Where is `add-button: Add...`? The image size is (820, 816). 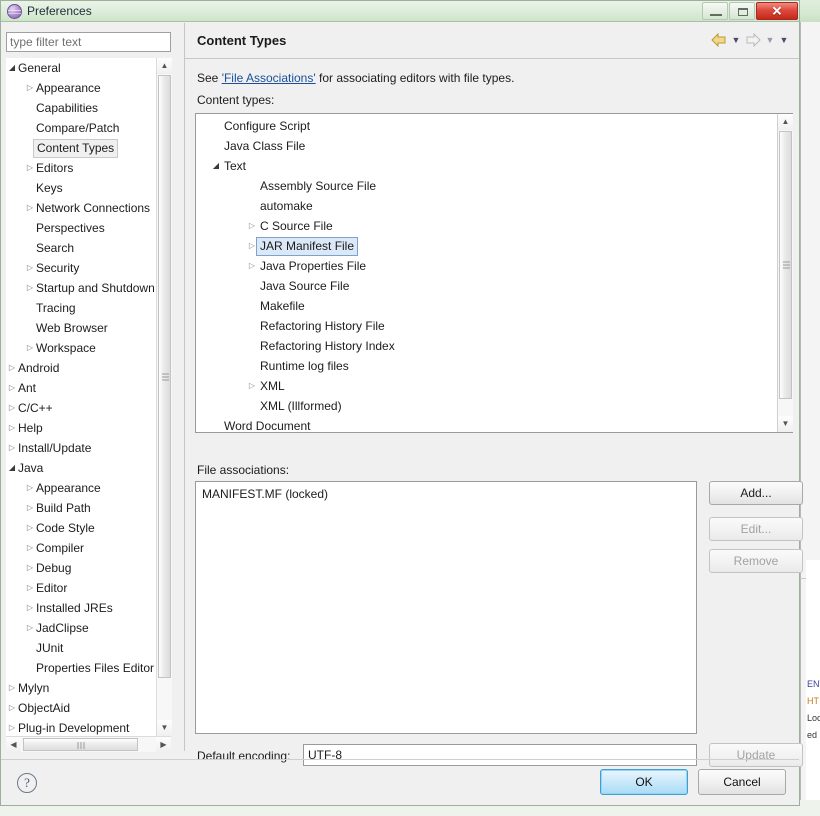
add-button: Add... is located at coordinates (756, 493).